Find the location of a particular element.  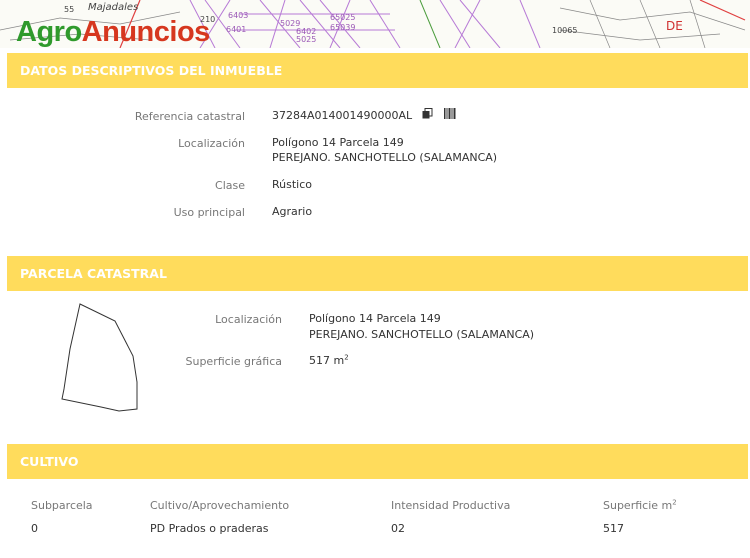

label-parcela-localizacion: Localización is located at coordinates (248, 319).